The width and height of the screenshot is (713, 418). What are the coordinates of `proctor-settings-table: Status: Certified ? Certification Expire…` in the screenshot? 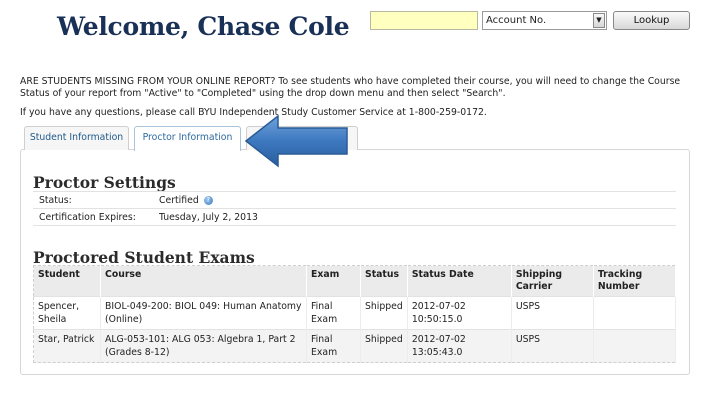 It's located at (354, 208).